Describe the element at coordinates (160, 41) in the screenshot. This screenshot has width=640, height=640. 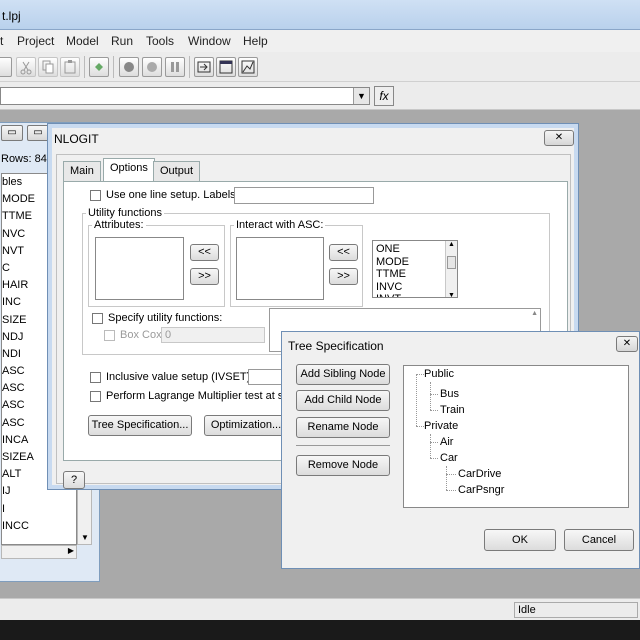
I see `menu-item-tools: Tools` at that location.